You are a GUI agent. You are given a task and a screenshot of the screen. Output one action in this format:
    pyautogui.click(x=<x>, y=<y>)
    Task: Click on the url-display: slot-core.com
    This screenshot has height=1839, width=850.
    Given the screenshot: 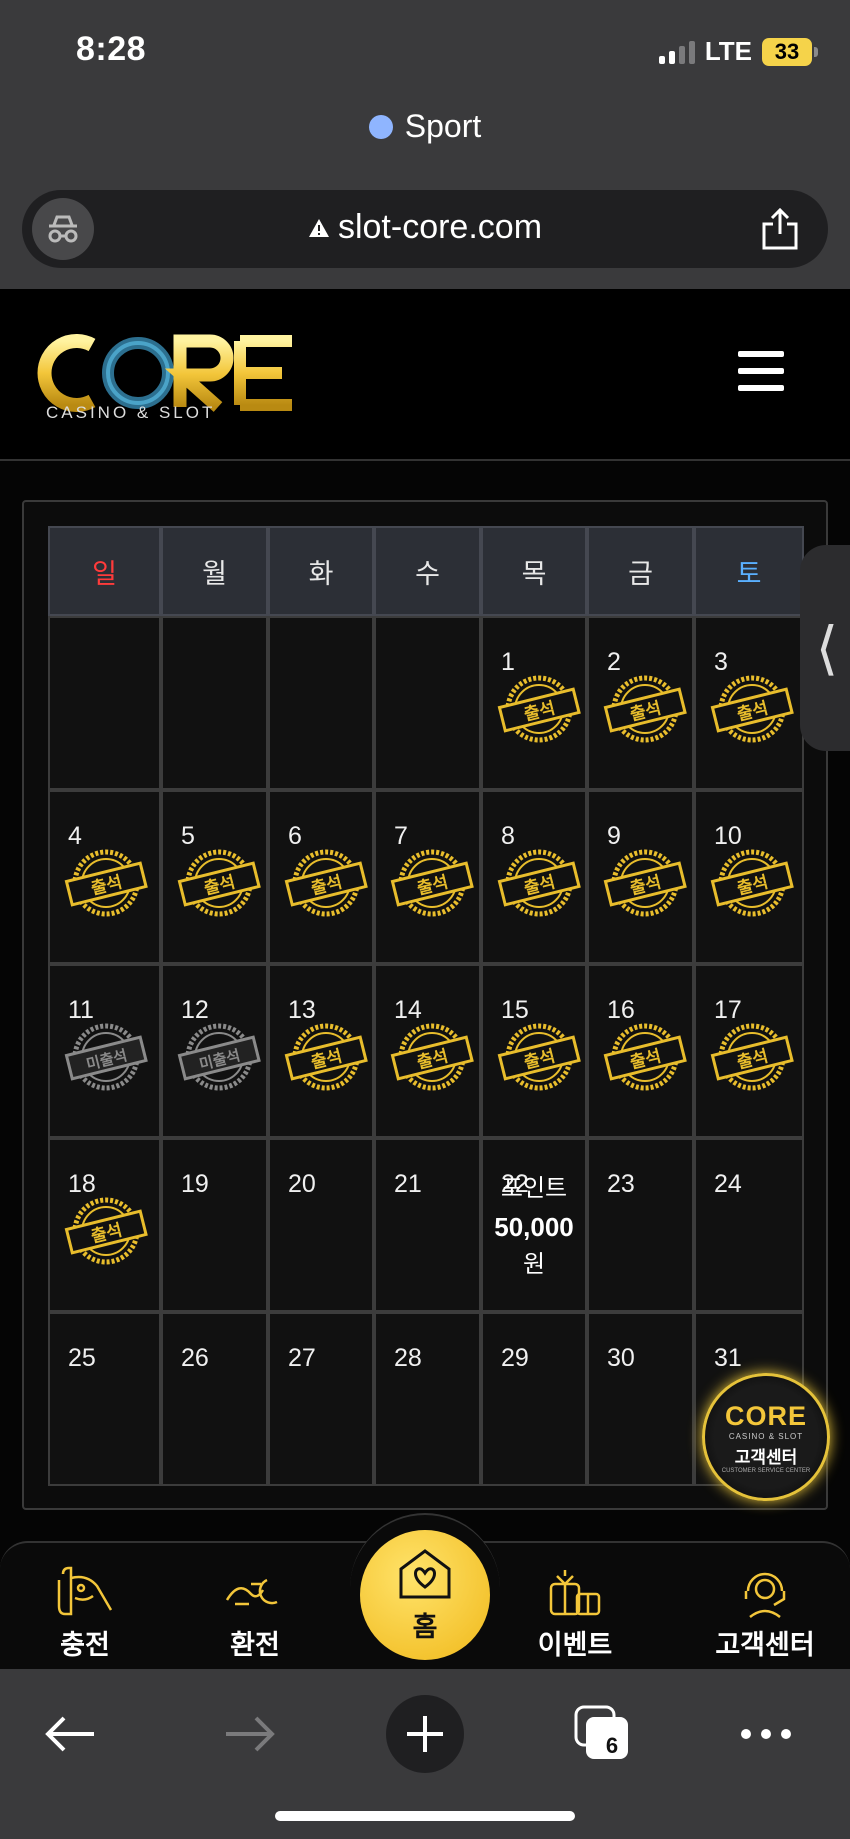 What is the action you would take?
    pyautogui.click(x=425, y=227)
    